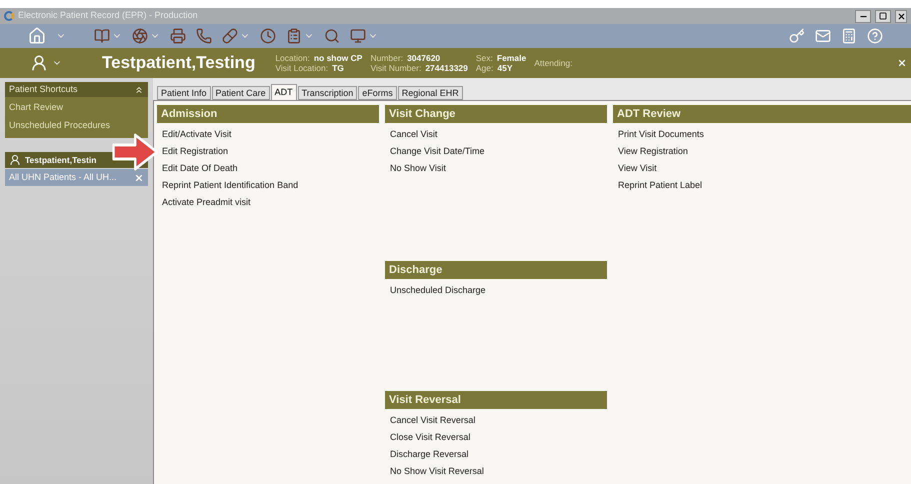  I want to click on section-header: ADT Review, so click(762, 114).